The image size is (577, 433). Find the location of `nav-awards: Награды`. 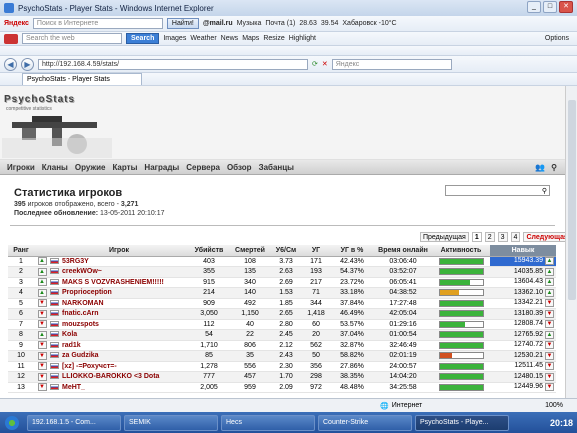

nav-awards: Награды is located at coordinates (161, 167).